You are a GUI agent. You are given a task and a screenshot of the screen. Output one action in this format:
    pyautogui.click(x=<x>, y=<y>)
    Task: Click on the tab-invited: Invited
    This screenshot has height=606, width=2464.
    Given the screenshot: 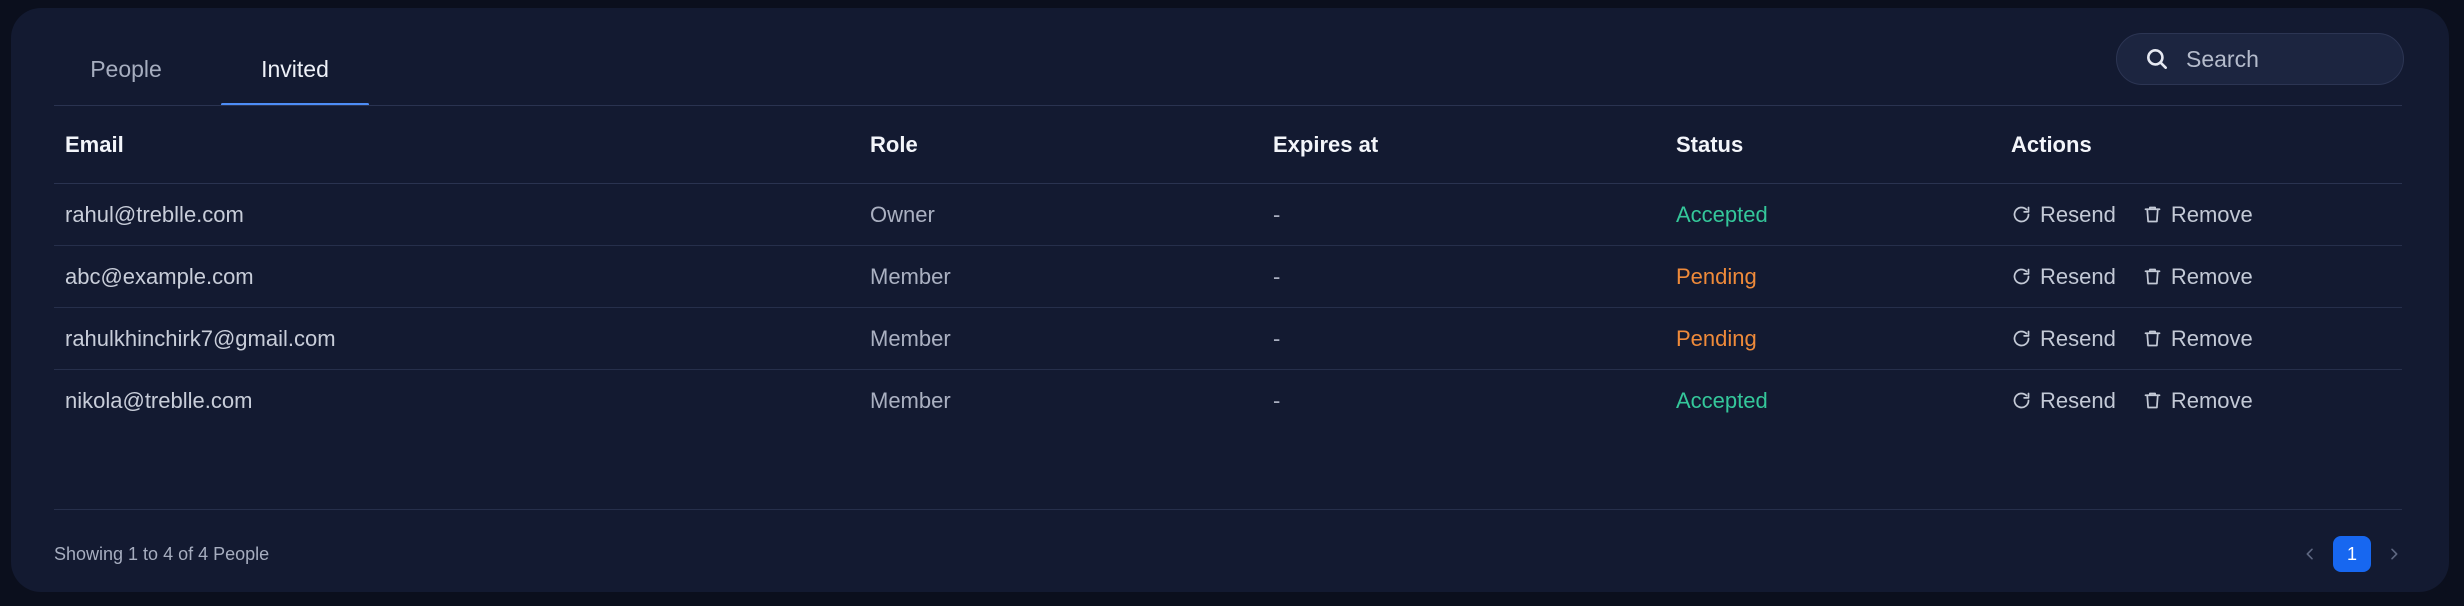 What is the action you would take?
    pyautogui.click(x=295, y=74)
    